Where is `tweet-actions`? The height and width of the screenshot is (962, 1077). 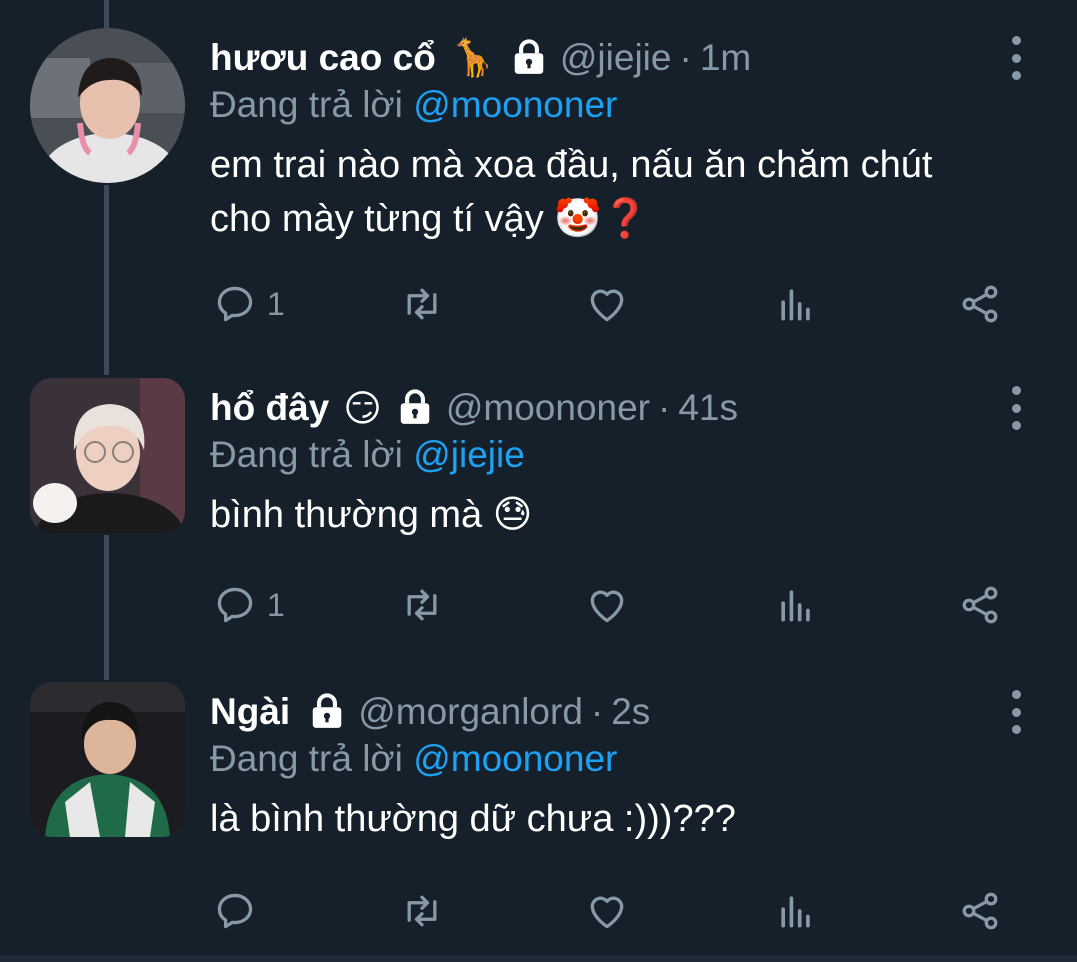
tweet-actions is located at coordinates (538, 912).